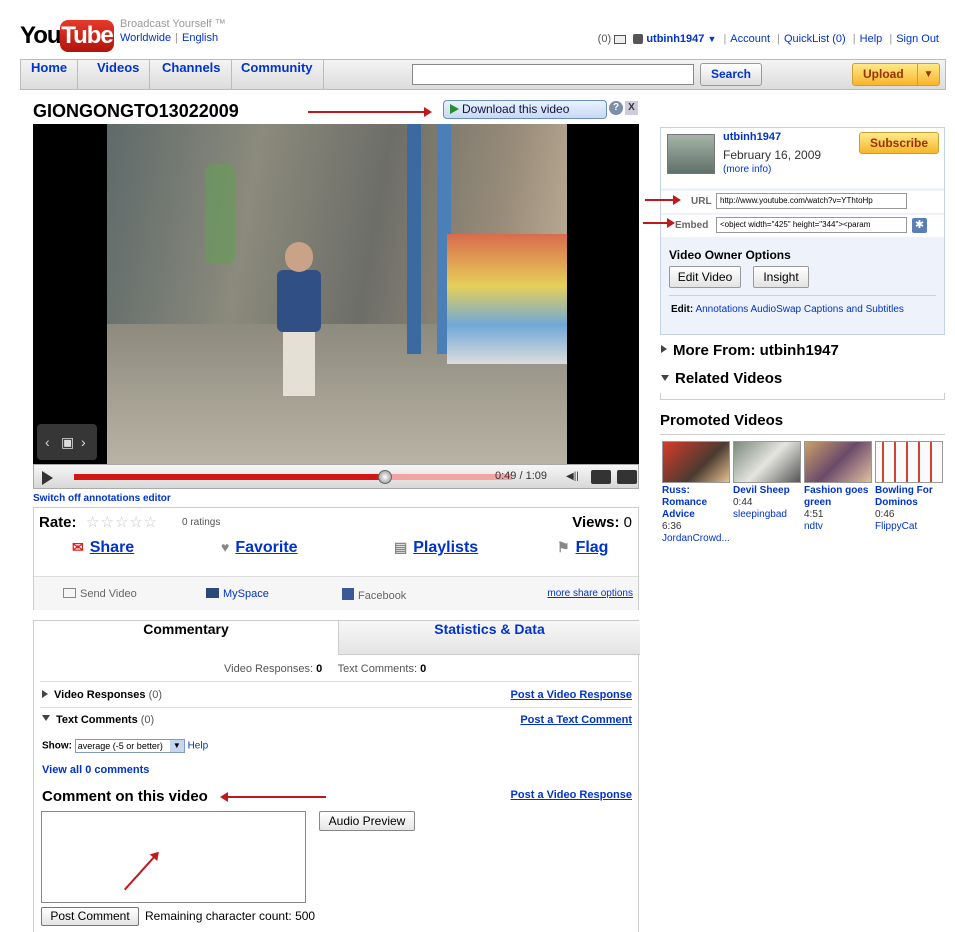  What do you see at coordinates (838, 497) in the screenshot?
I see `promoted-title: Fashion goes green` at bounding box center [838, 497].